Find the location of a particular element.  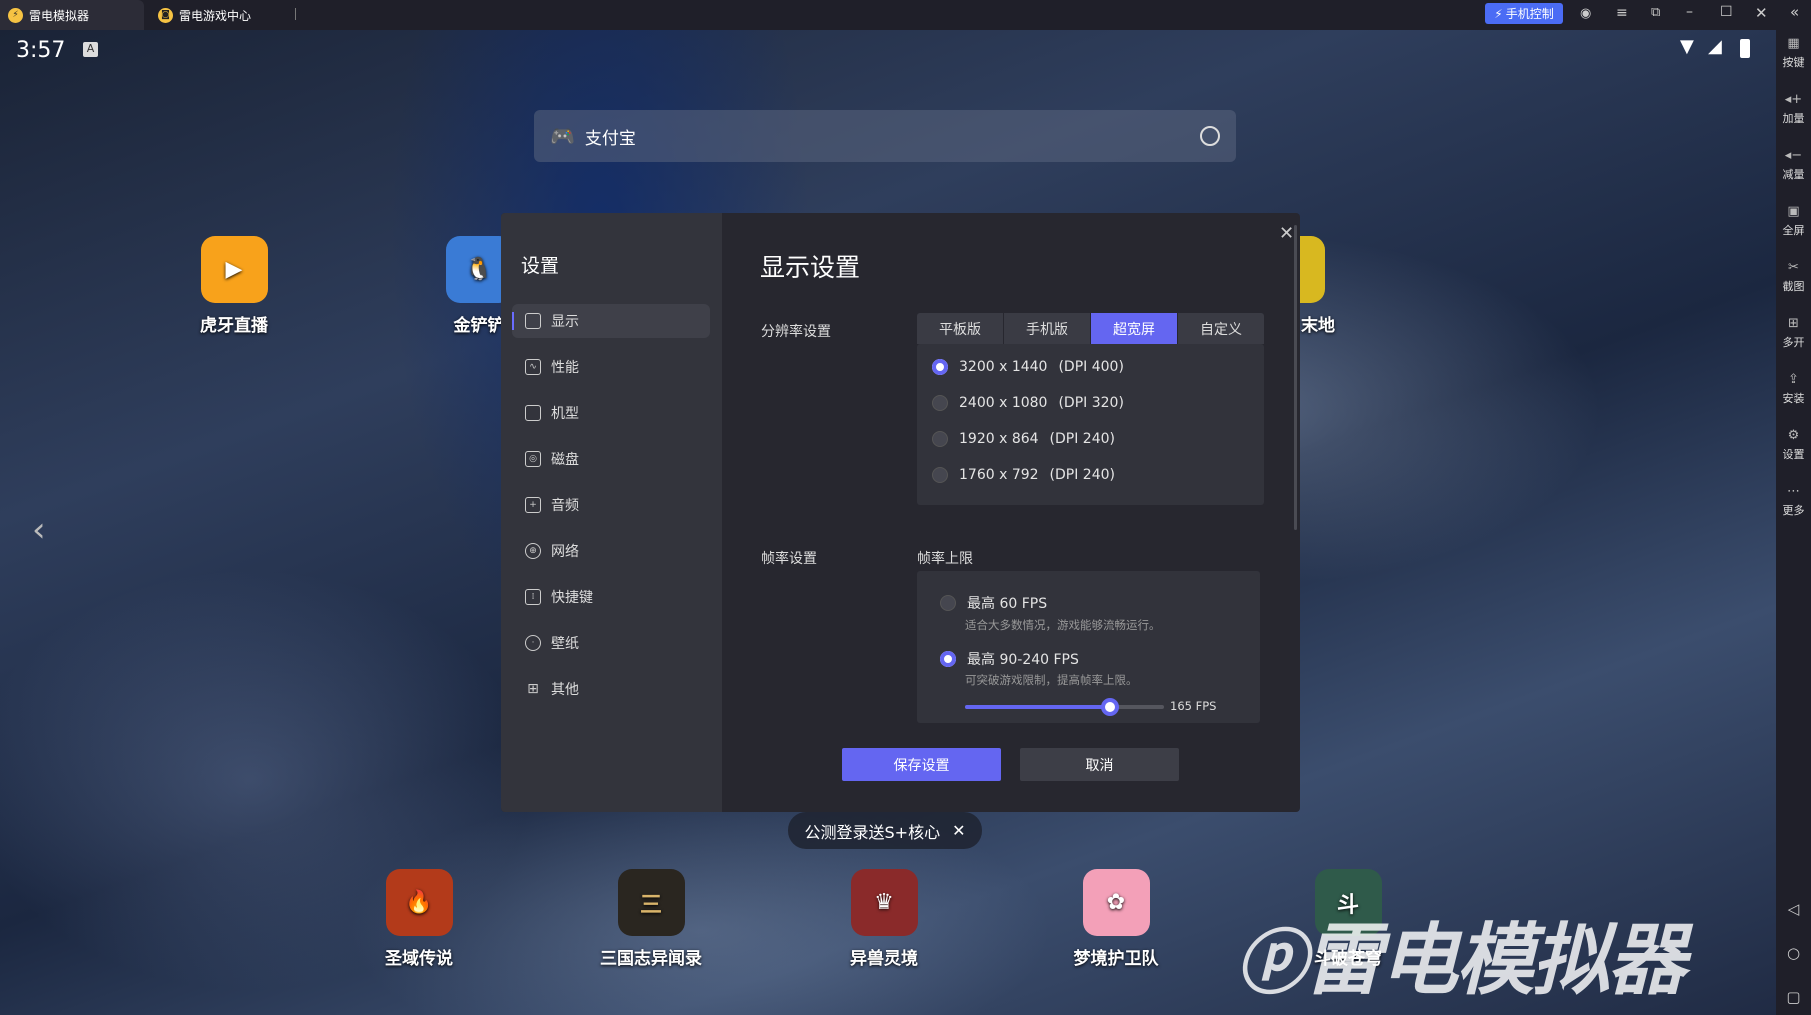

toolbar-label: 更多 is located at coordinates (1793, 510).